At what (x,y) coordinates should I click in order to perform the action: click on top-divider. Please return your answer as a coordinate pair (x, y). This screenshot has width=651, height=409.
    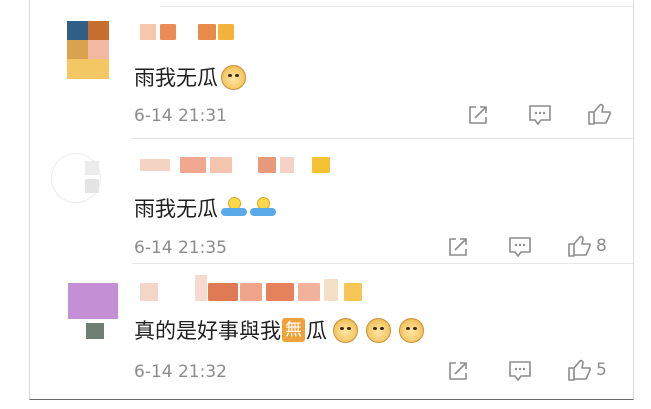
    Looking at the image, I should click on (396, 6).